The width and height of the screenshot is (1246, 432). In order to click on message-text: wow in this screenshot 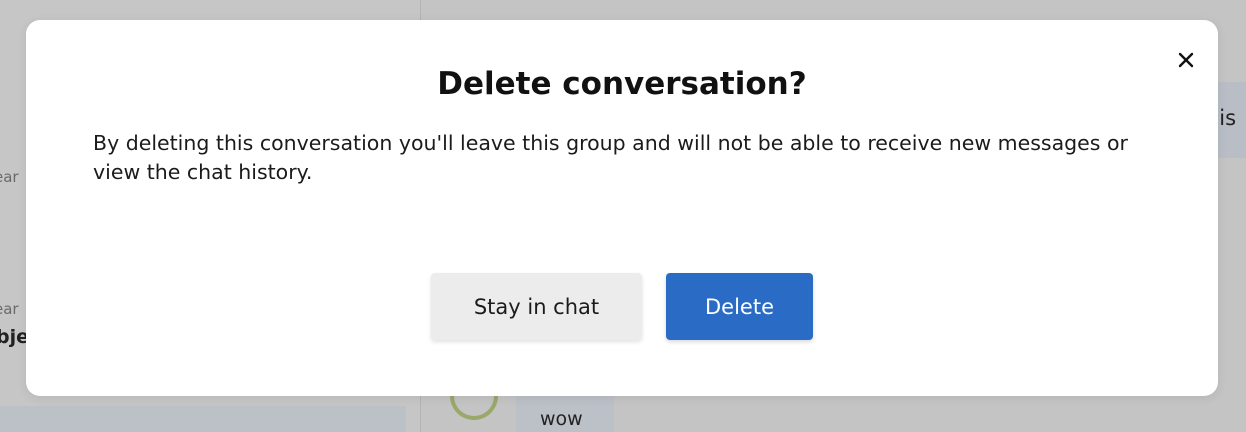, I will do `click(561, 419)`.